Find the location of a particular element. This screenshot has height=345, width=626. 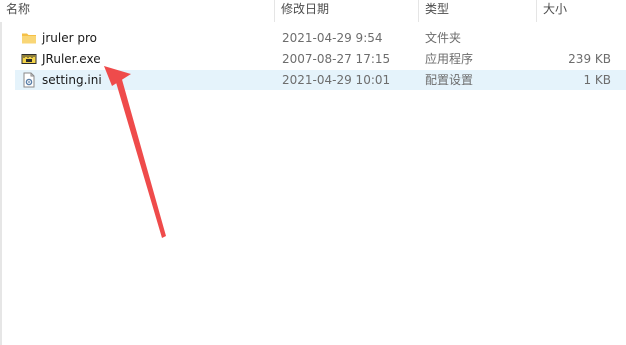

file-type: 配置设置 is located at coordinates (449, 80).